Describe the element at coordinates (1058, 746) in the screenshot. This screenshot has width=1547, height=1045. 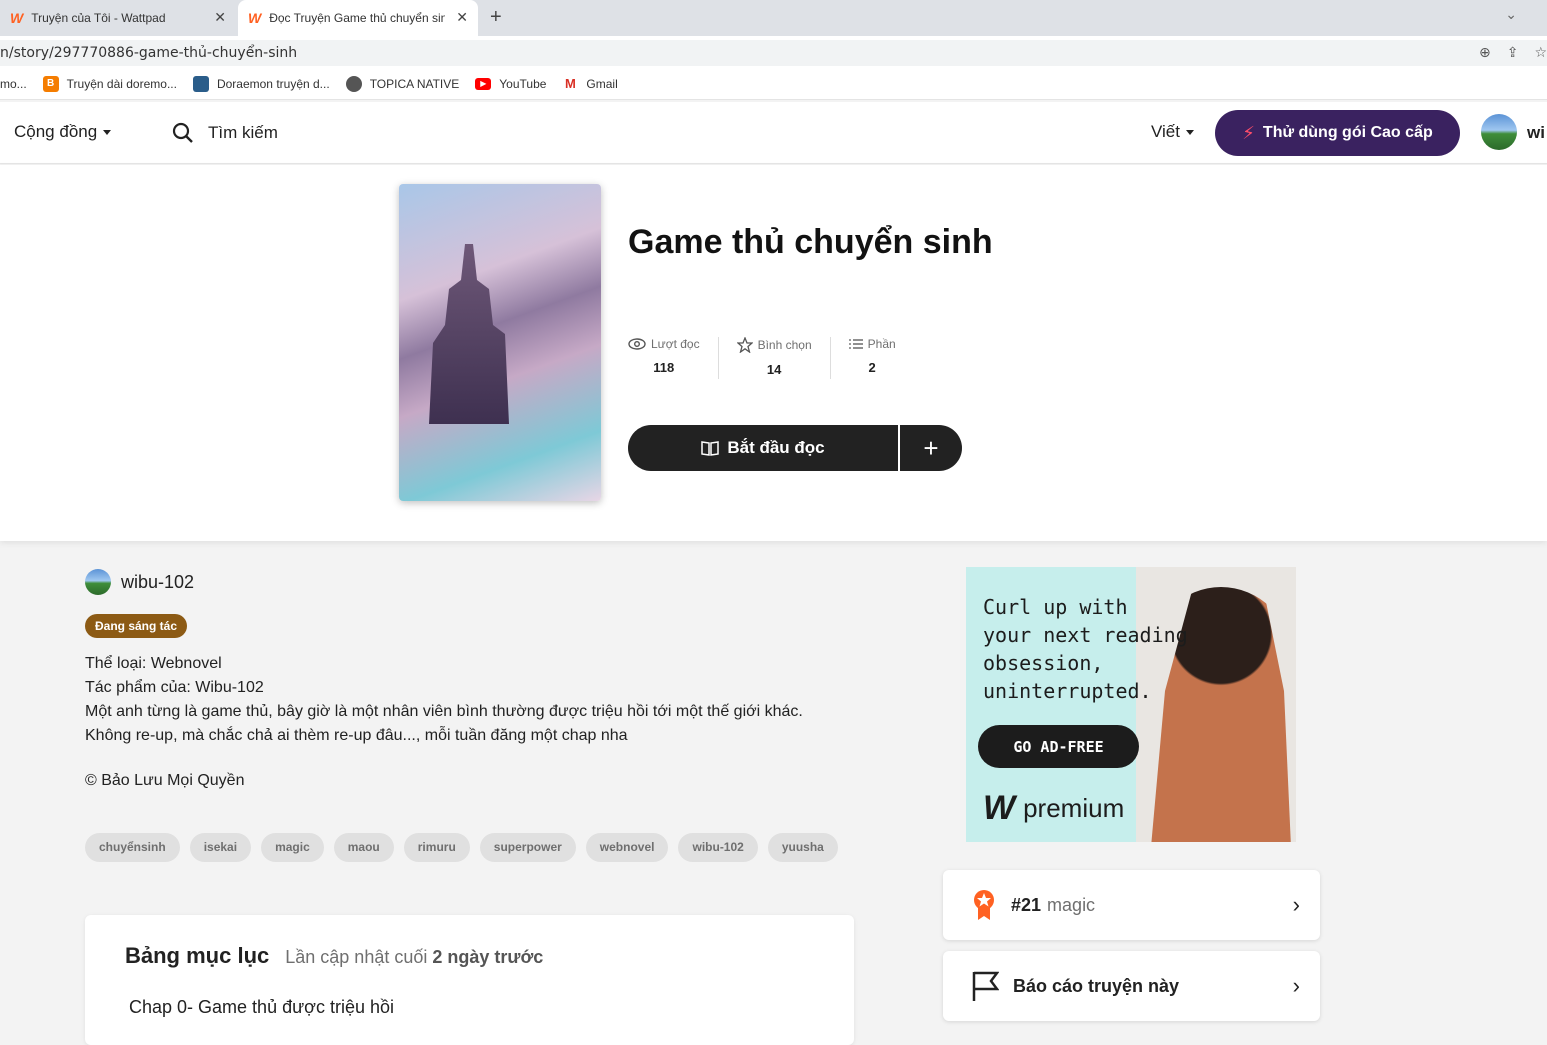
I see `go-ad-free-button: GO AD-FREE` at that location.